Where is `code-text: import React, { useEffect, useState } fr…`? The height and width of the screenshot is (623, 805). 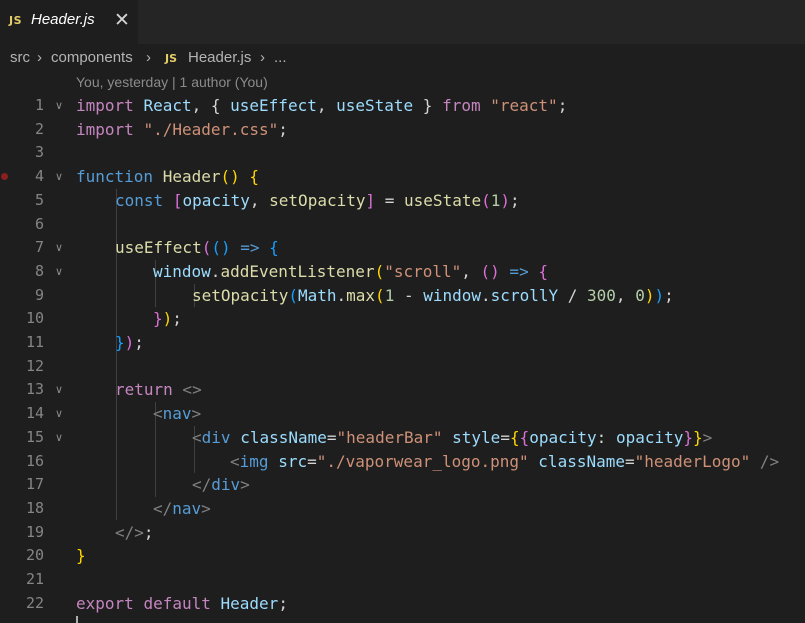
code-text: import React, { useEffect, useState } fr… is located at coordinates (322, 105).